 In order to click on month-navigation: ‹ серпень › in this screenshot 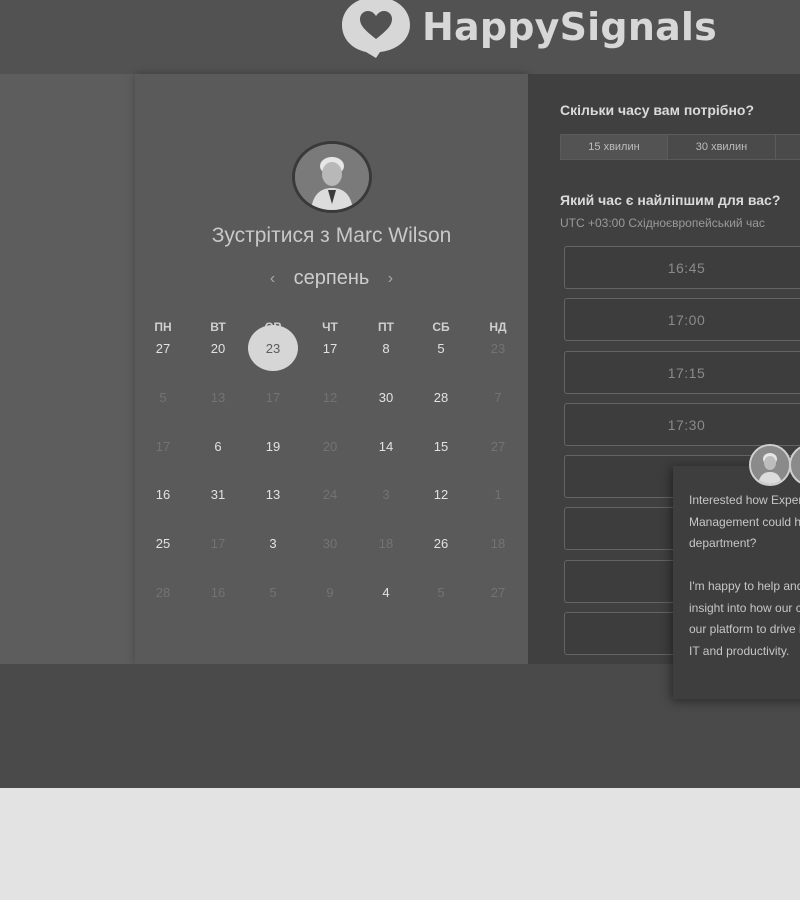, I will do `click(331, 278)`.